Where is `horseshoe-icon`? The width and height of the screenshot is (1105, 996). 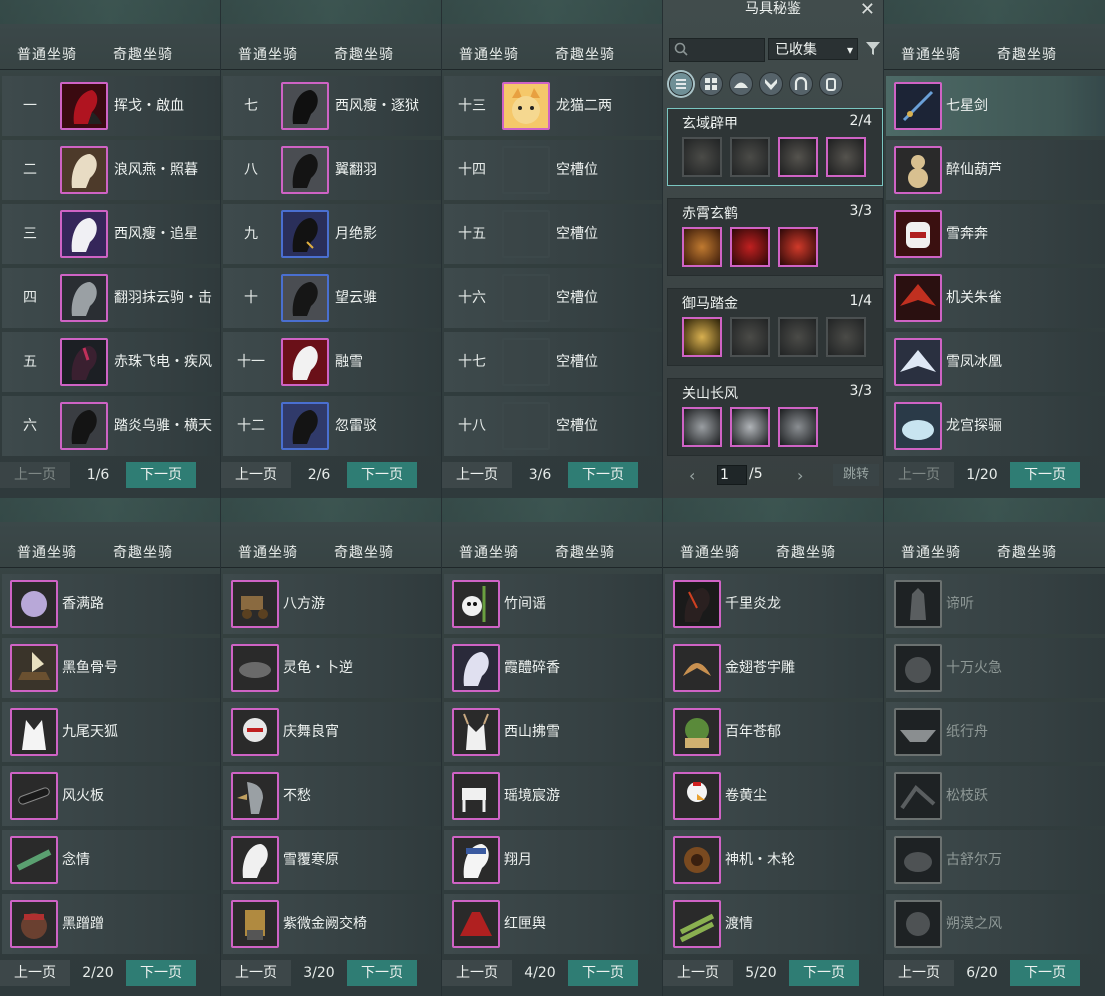
horseshoe-icon is located at coordinates (801, 84).